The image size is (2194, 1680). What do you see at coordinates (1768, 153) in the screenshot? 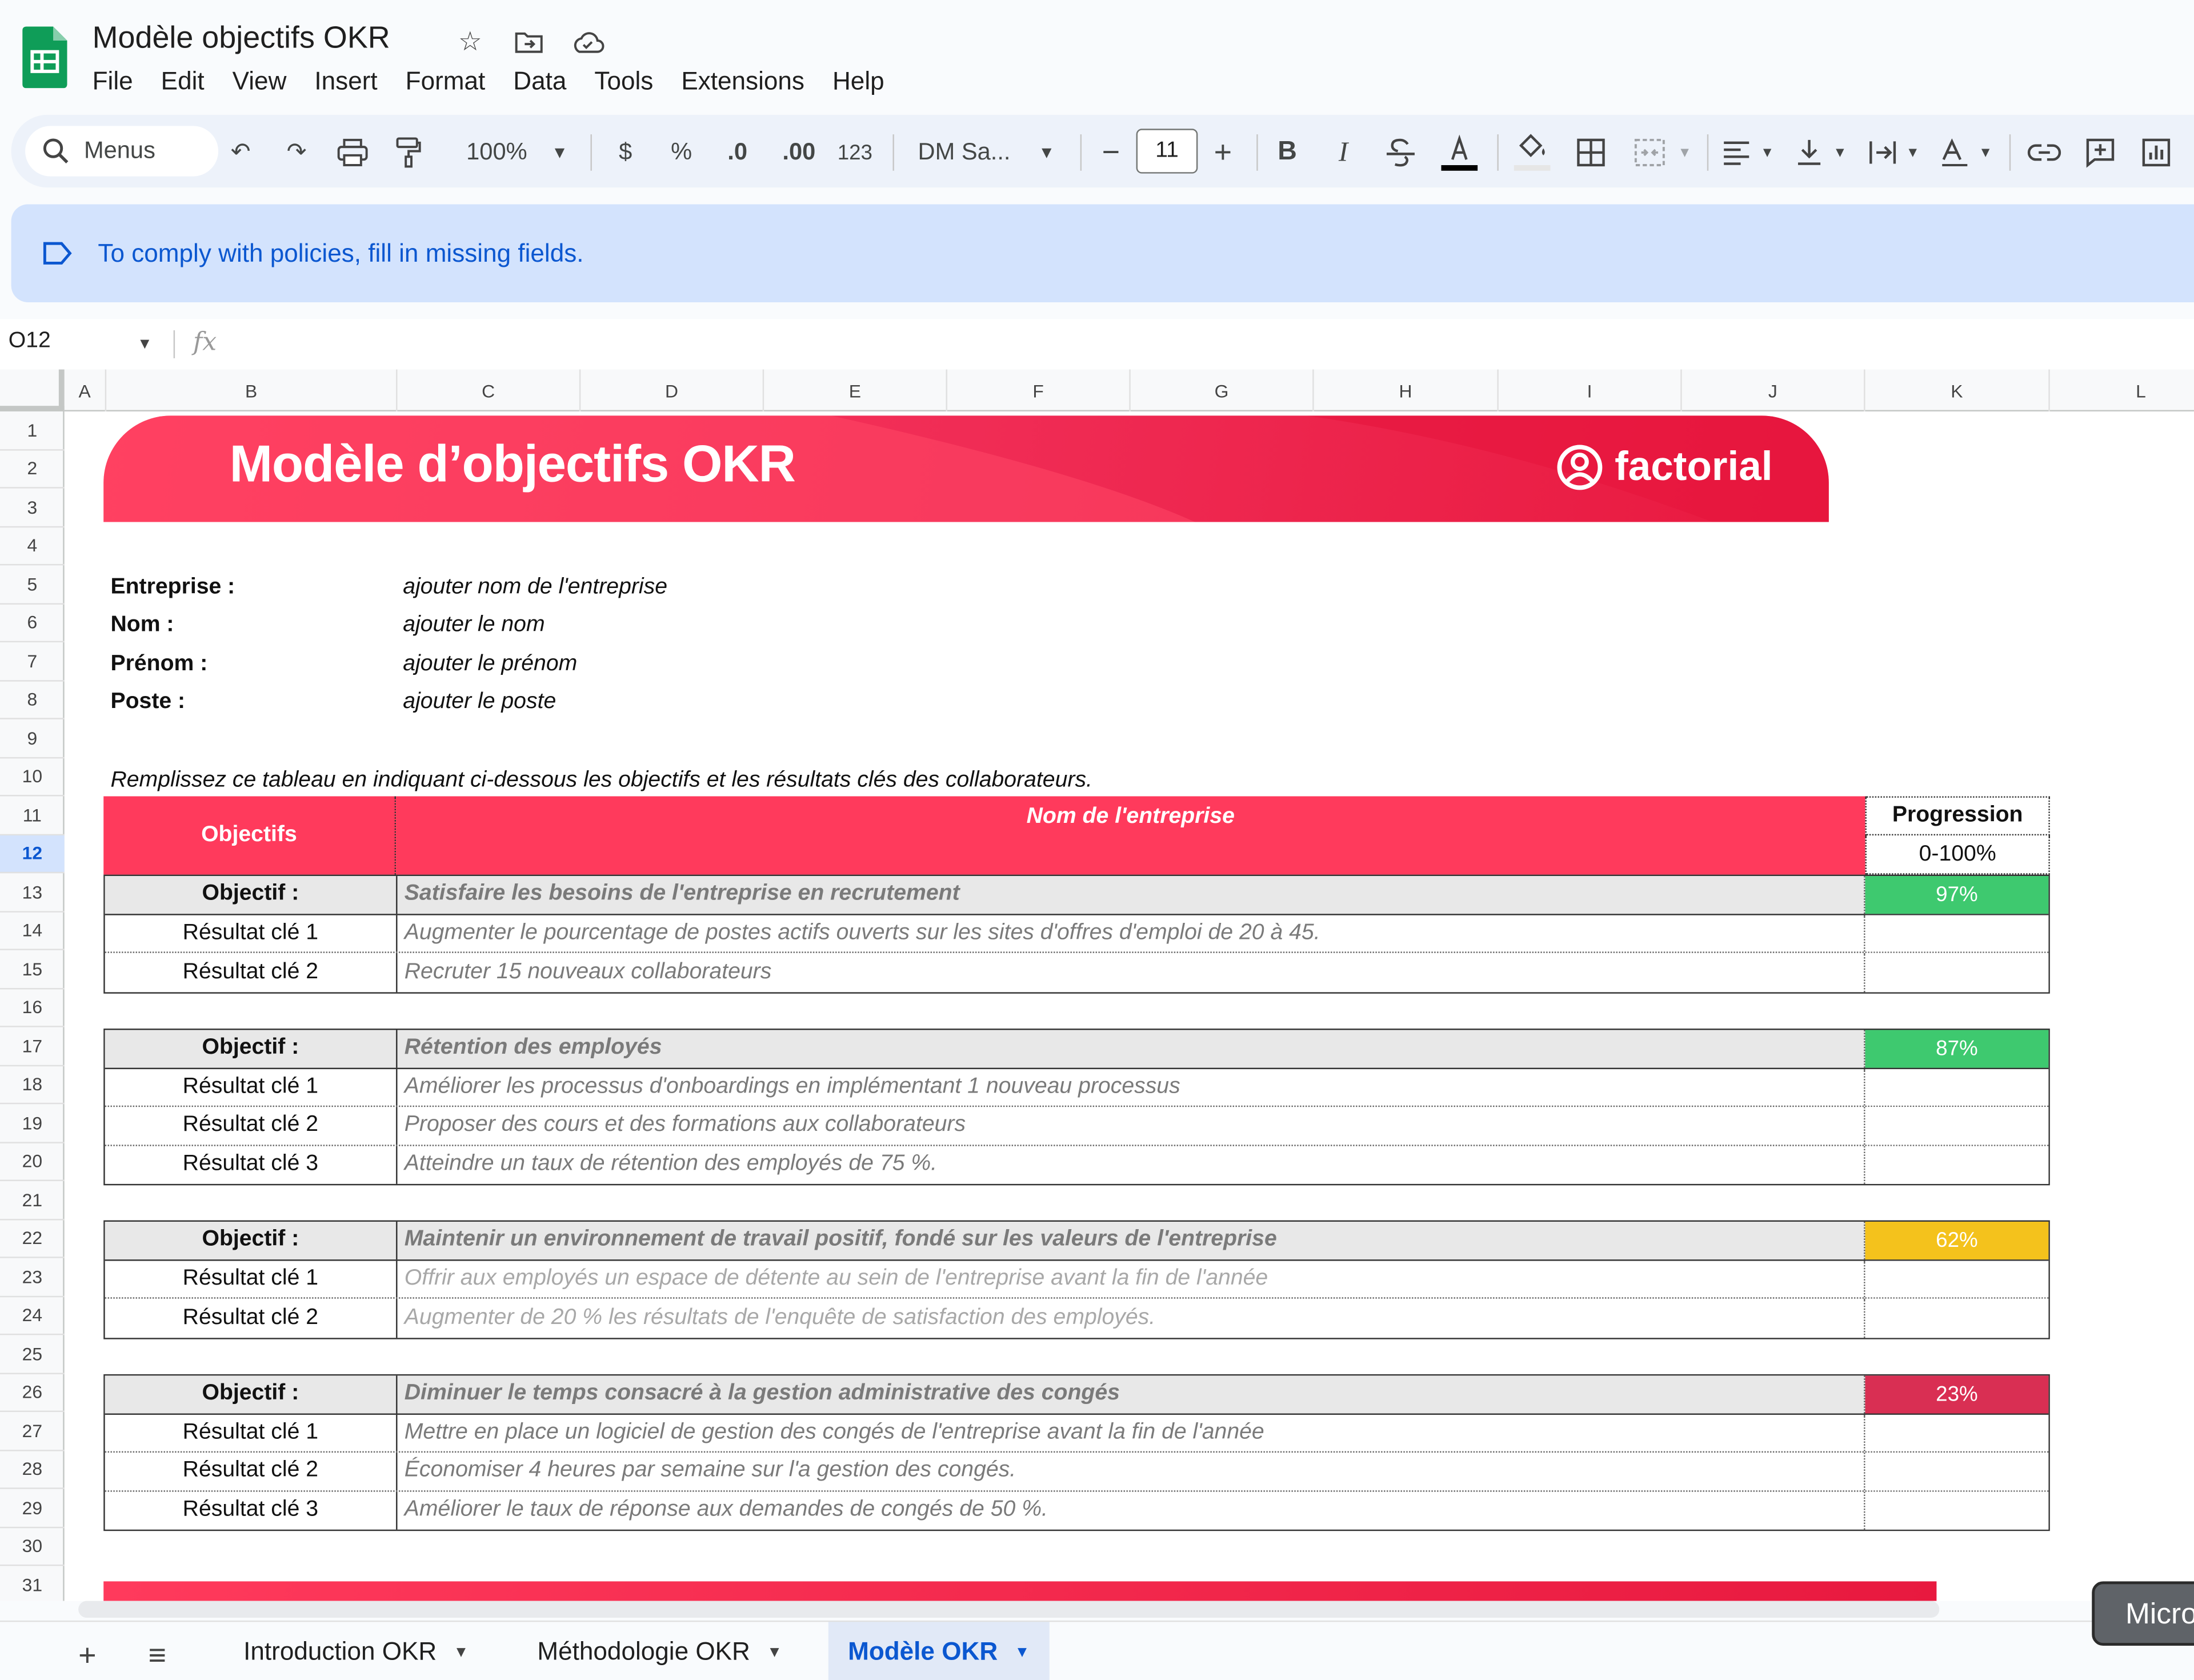
I see `halign-caret-icon: ▼` at bounding box center [1768, 153].